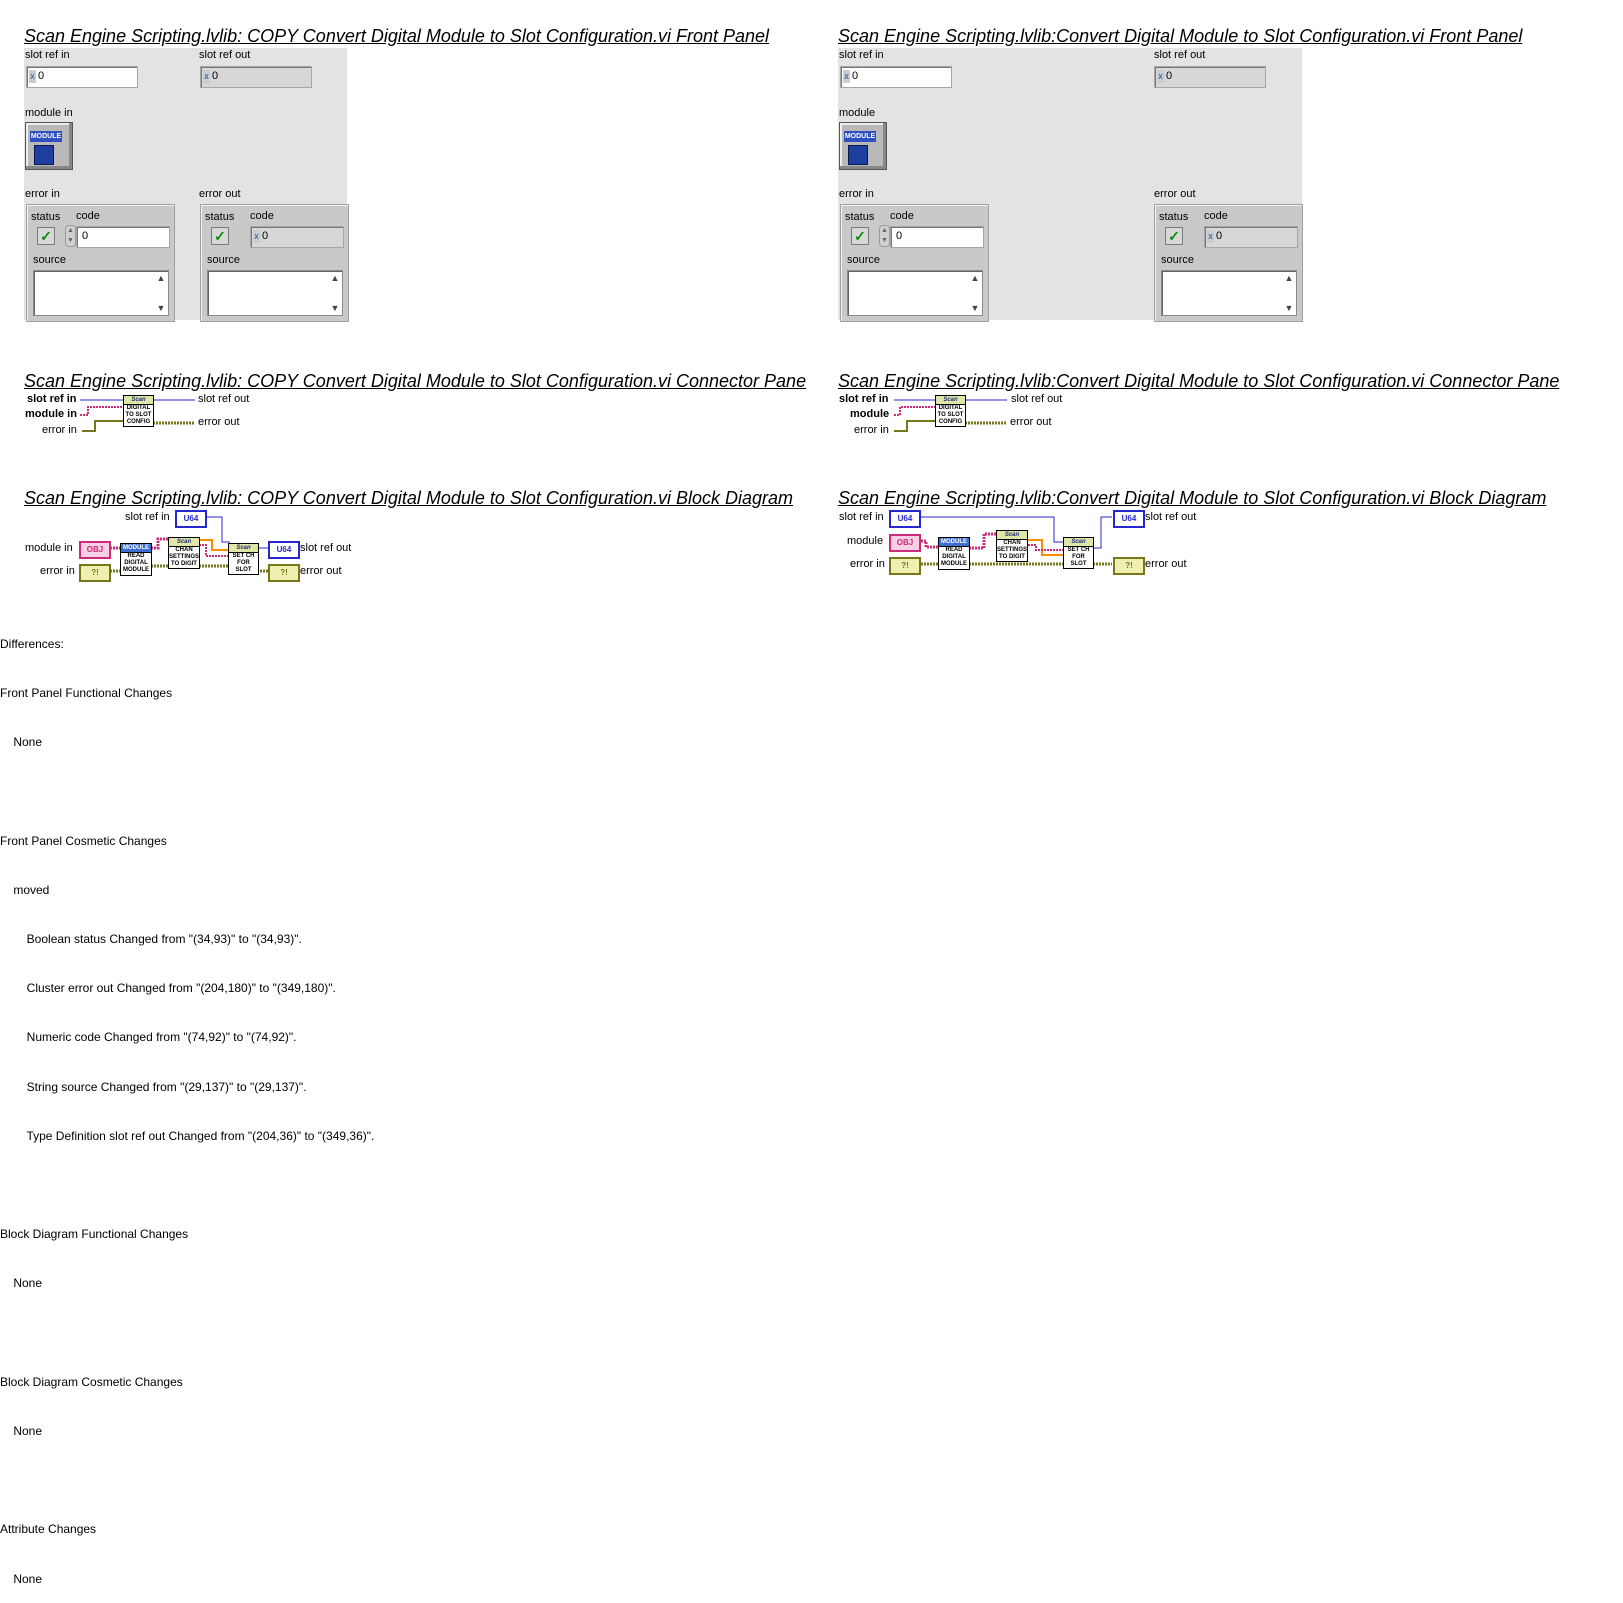 This screenshot has height=1603, width=1623. What do you see at coordinates (865, 541) in the screenshot?
I see `bd-module-label: module` at bounding box center [865, 541].